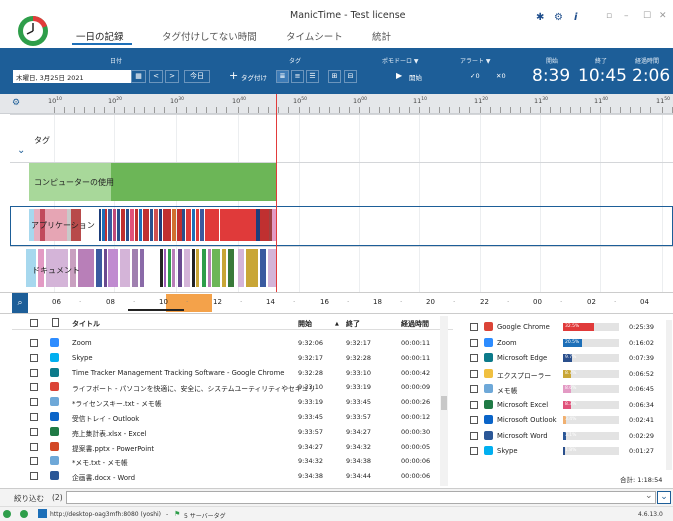 This screenshot has width=673, height=521. I want to click on list-detail-icon: ☰, so click(312, 76).